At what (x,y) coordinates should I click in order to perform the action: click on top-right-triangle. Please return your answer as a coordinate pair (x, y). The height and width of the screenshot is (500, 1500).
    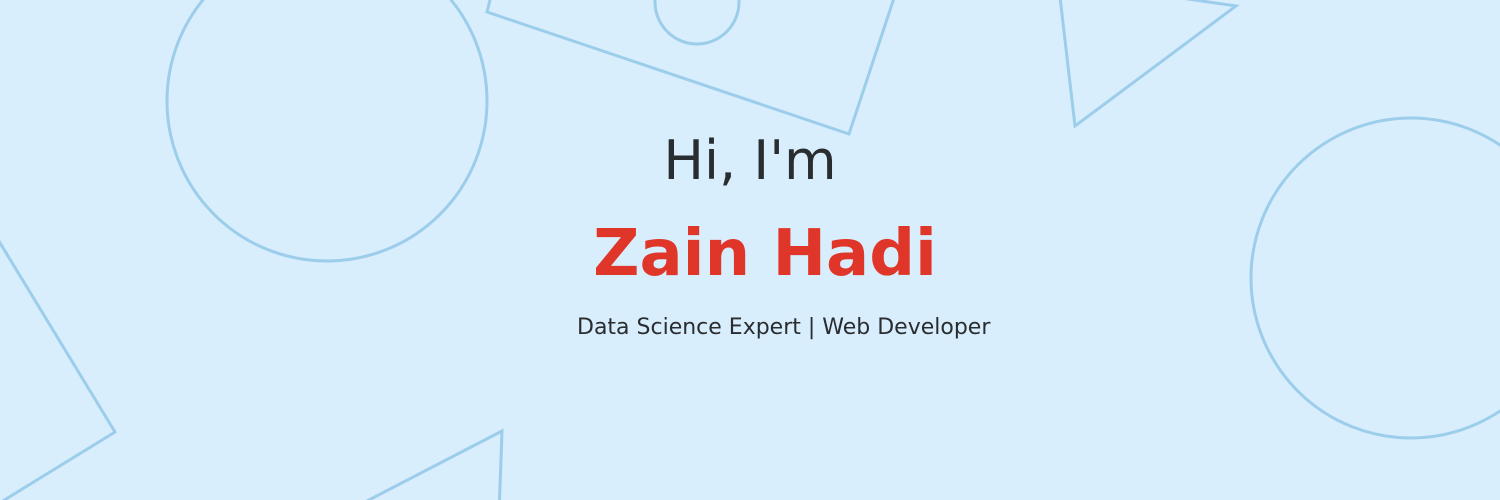
    Looking at the image, I should click on (1149, 64).